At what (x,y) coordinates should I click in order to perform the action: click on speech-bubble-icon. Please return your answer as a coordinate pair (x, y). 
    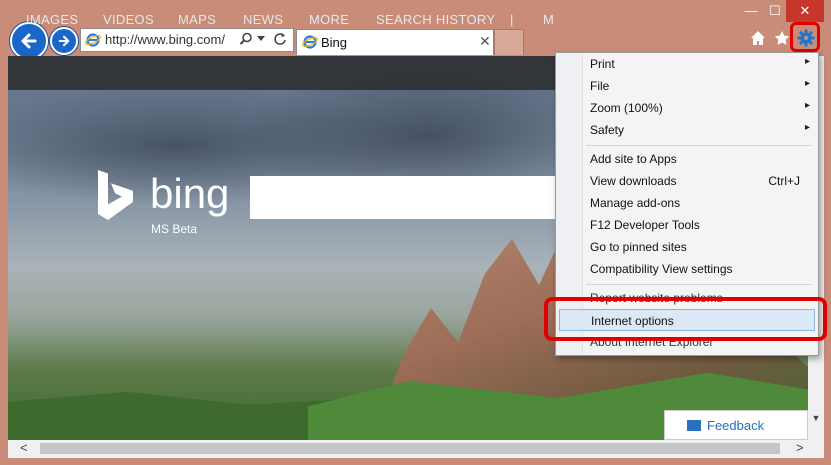
    Looking at the image, I should click on (694, 425).